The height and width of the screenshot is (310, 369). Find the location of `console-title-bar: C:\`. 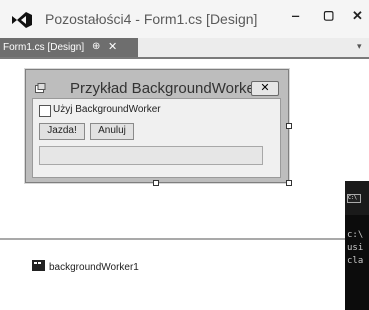

console-title-bar: C:\ is located at coordinates (357, 198).